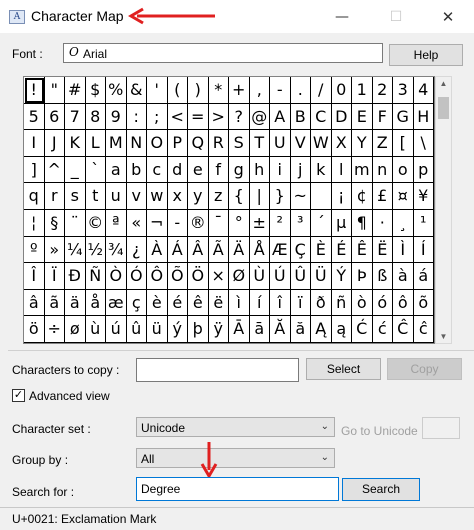 The width and height of the screenshot is (474, 530). Describe the element at coordinates (341, 143) in the screenshot. I see `character-cell: X` at that location.